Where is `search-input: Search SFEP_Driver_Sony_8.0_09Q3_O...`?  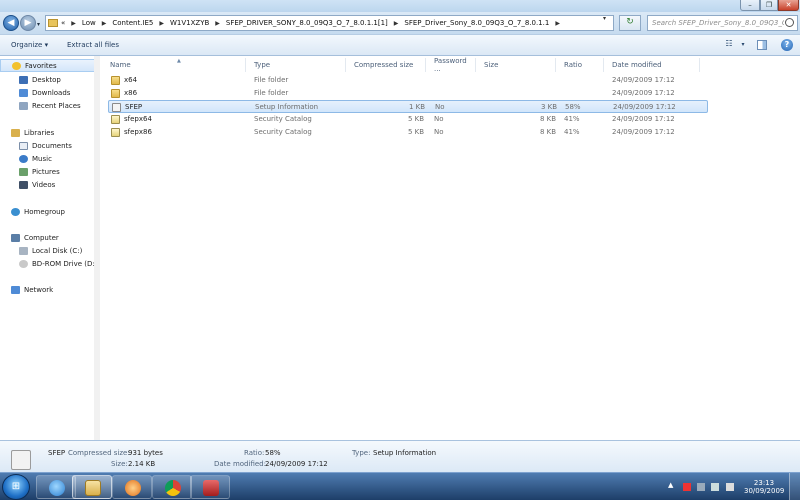 search-input: Search SFEP_Driver_Sony_8.0_09Q3_O... is located at coordinates (718, 23).